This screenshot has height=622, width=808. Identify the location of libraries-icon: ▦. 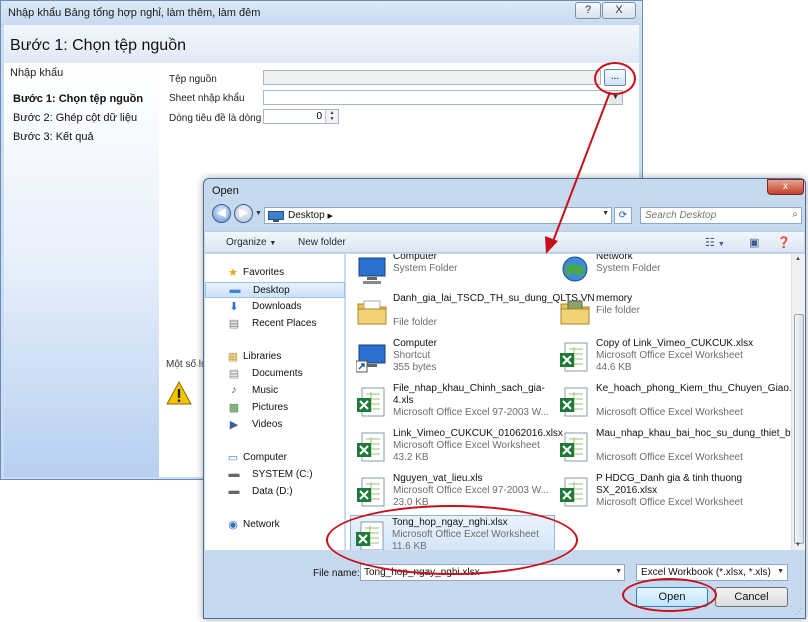
(233, 357).